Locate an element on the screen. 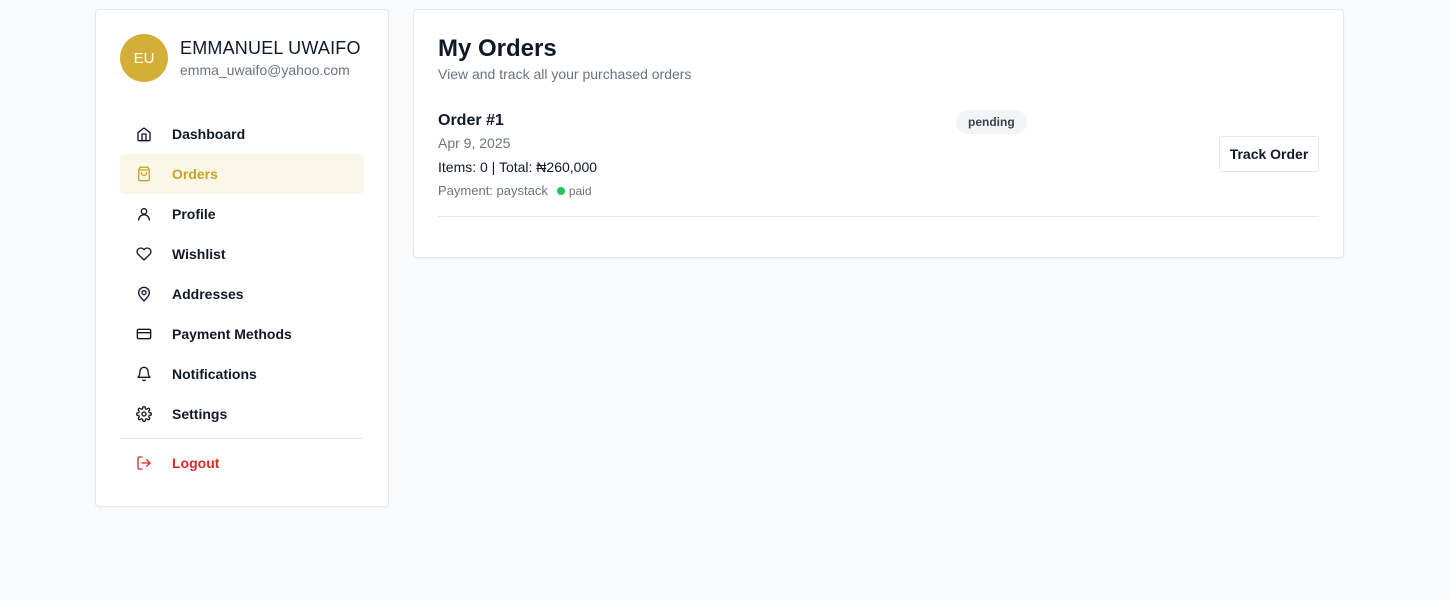 The width and height of the screenshot is (1449, 600). avatar: EU is located at coordinates (144, 58).